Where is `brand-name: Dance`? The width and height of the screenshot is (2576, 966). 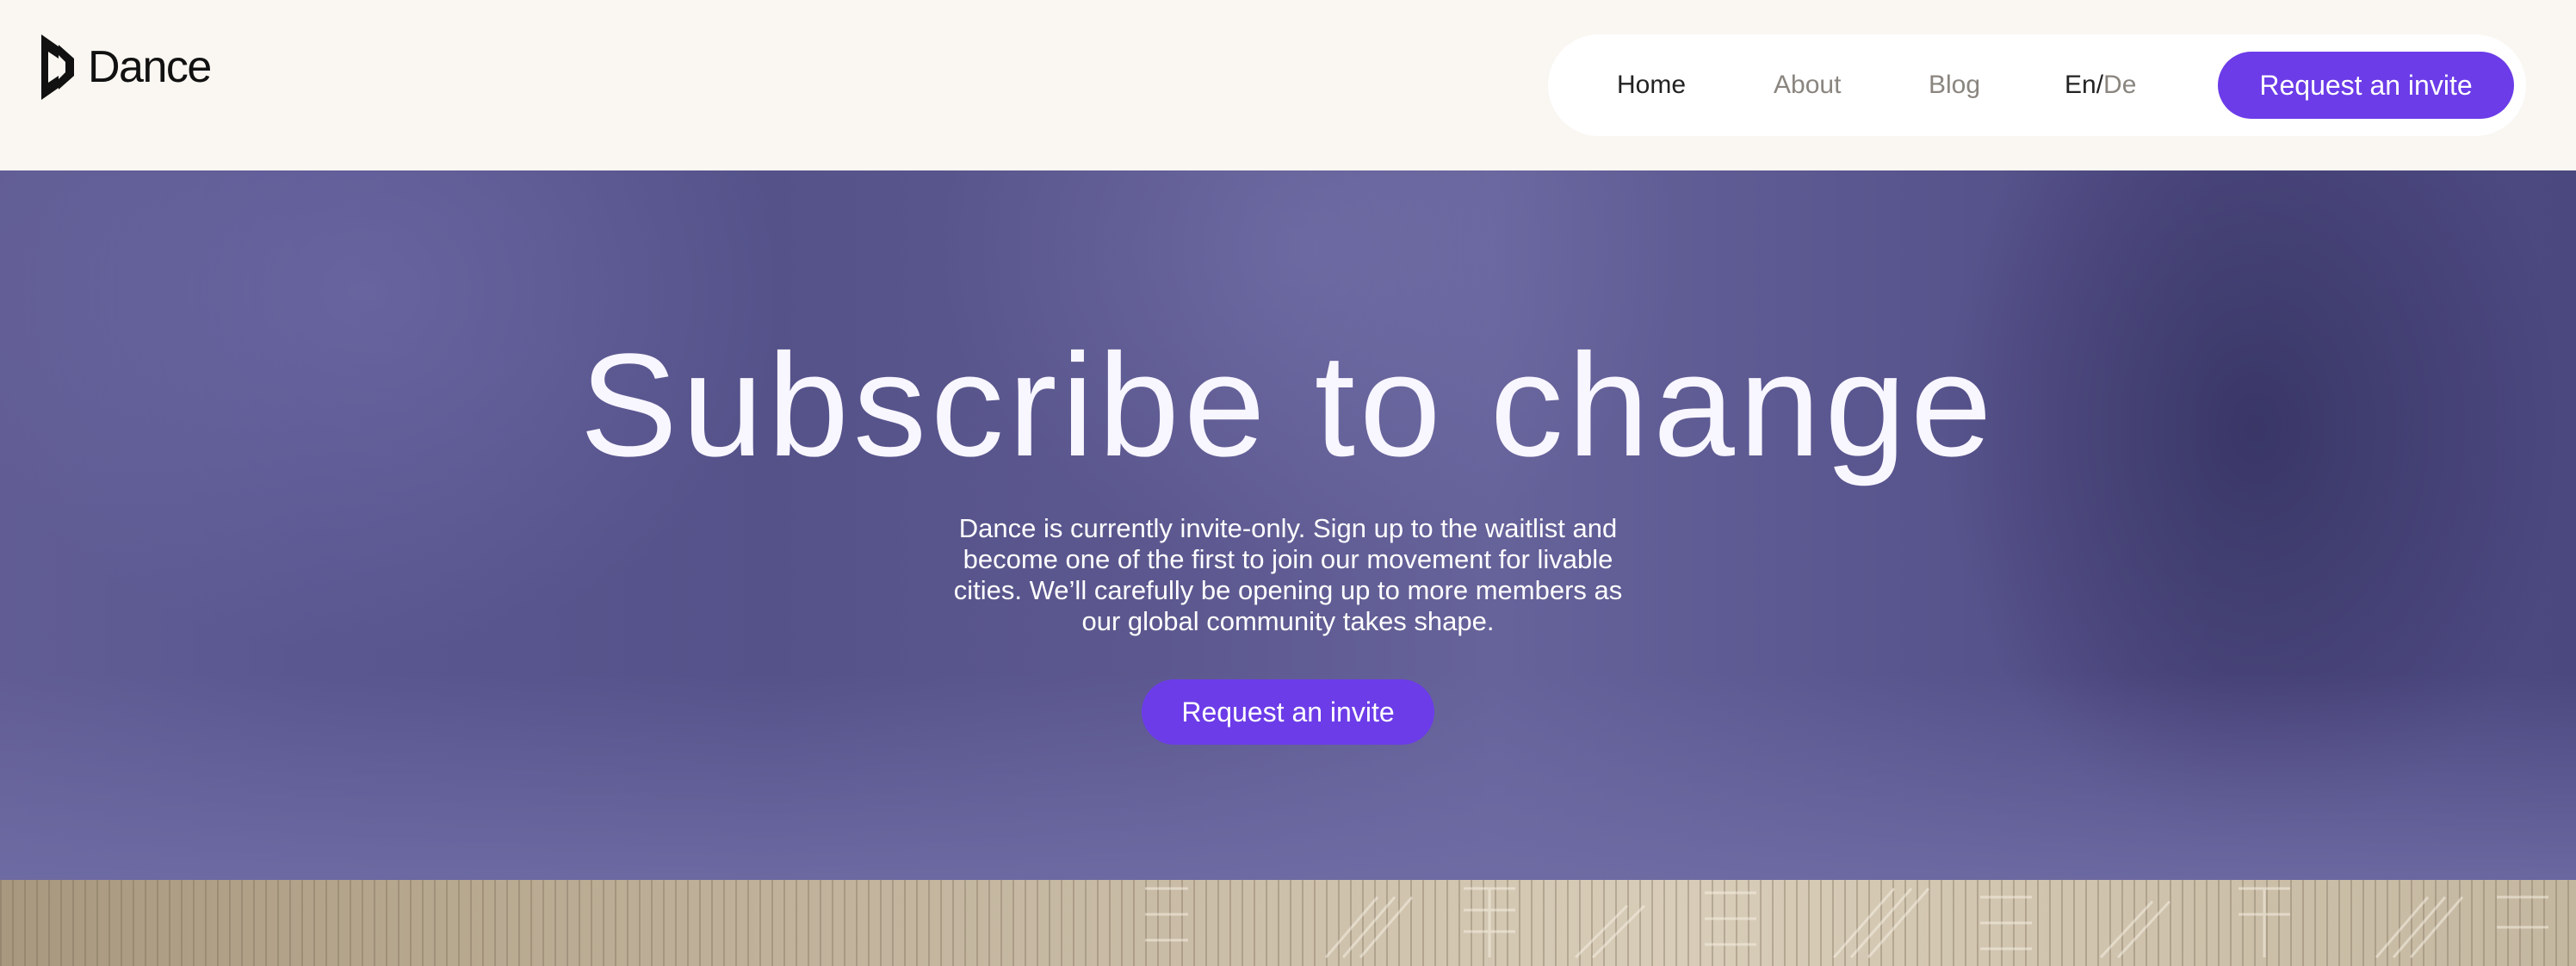 brand-name: Dance is located at coordinates (150, 67).